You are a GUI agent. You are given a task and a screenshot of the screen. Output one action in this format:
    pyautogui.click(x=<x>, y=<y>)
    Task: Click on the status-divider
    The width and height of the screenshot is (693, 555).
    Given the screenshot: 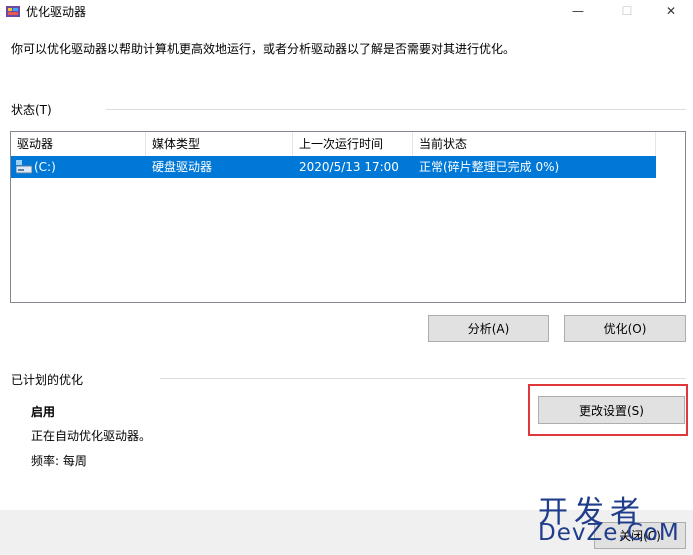 What is the action you would take?
    pyautogui.click(x=396, y=109)
    